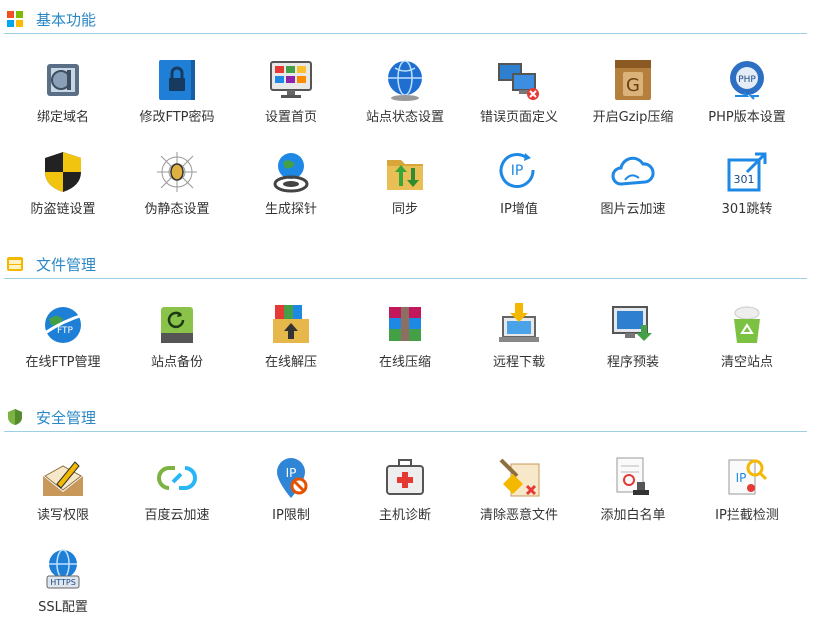 This screenshot has height=633, width=817. What do you see at coordinates (404, 498) in the screenshot?
I see `item-host-diagnosis: 主机诊断` at bounding box center [404, 498].